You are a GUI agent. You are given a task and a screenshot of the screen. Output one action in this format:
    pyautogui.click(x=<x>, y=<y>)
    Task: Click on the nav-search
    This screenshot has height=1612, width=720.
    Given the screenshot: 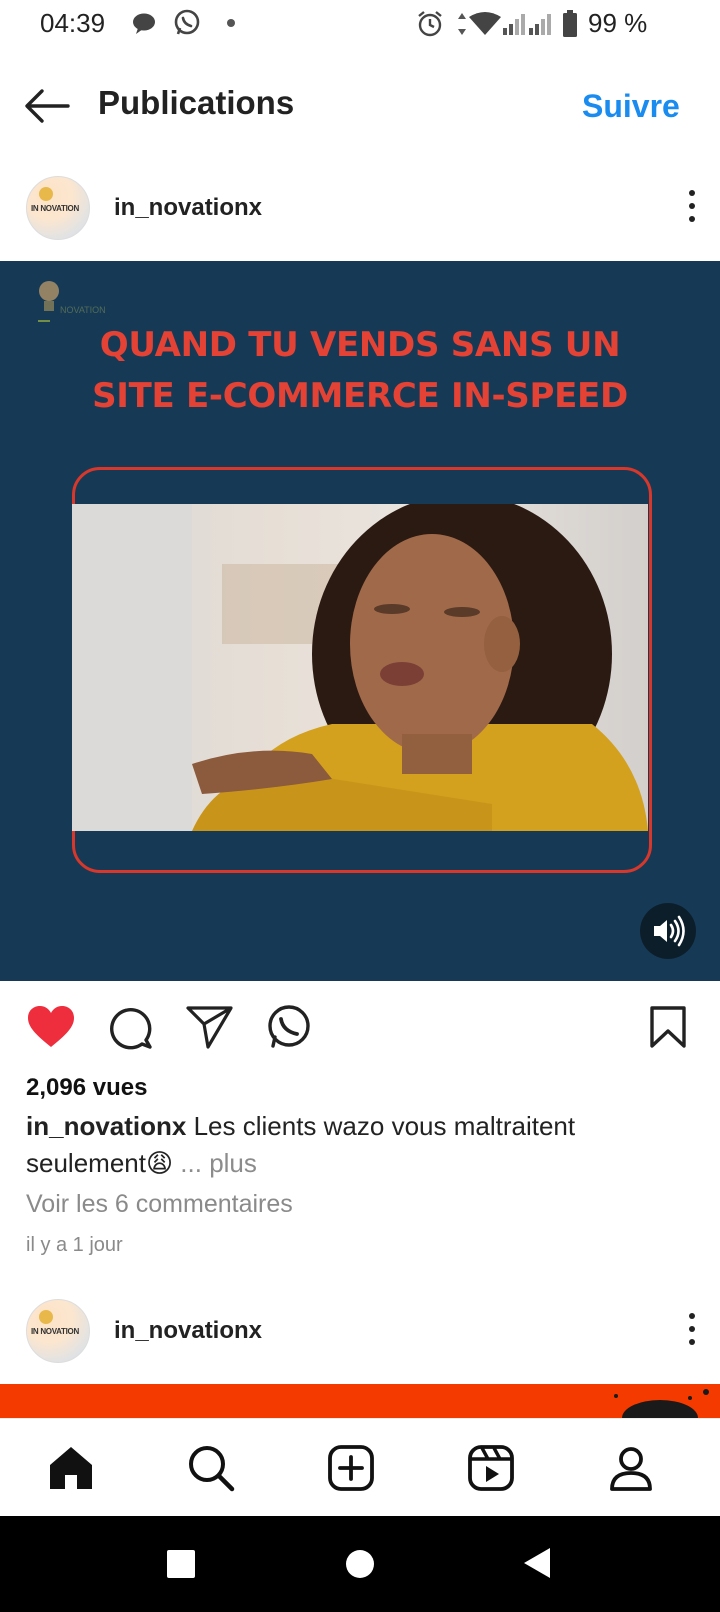 What is the action you would take?
    pyautogui.click(x=211, y=1468)
    